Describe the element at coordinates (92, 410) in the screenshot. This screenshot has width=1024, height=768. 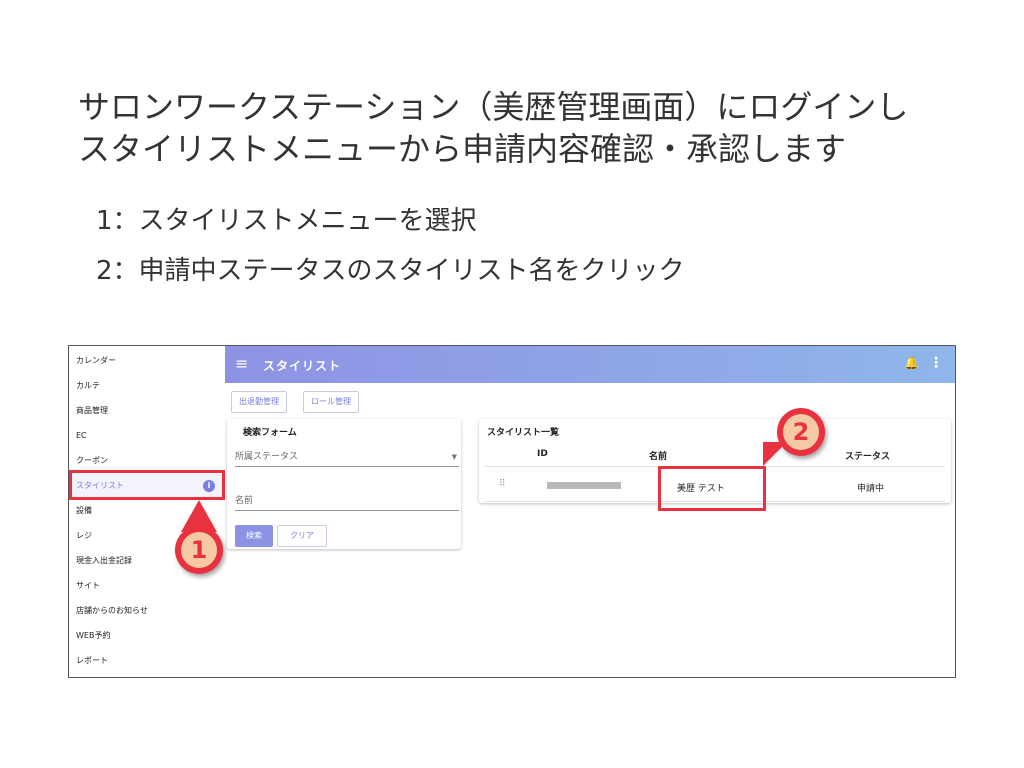
I see `sidebar-item-label: 商品管理` at that location.